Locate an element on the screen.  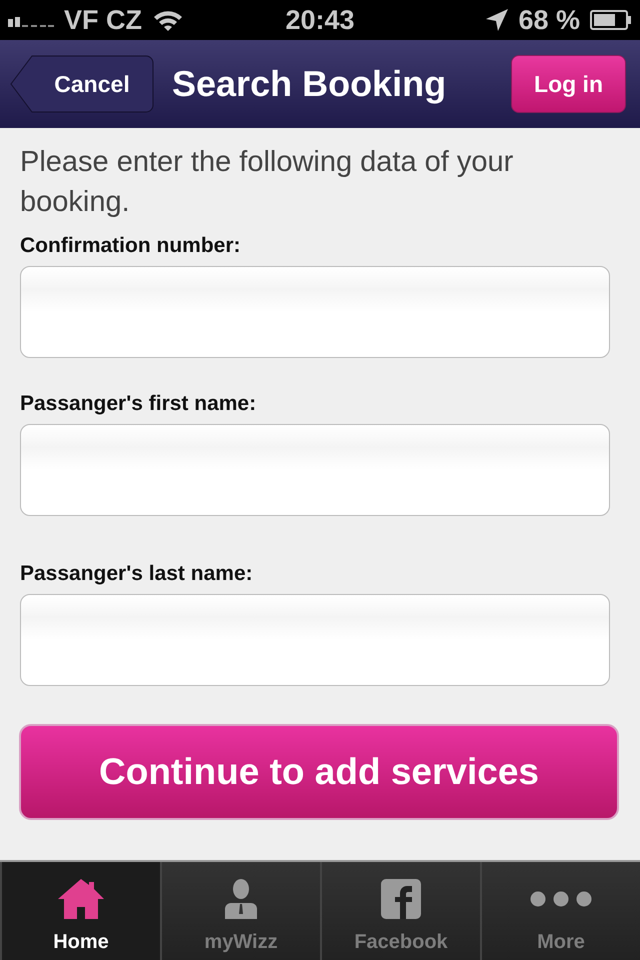
more-icon is located at coordinates (561, 899).